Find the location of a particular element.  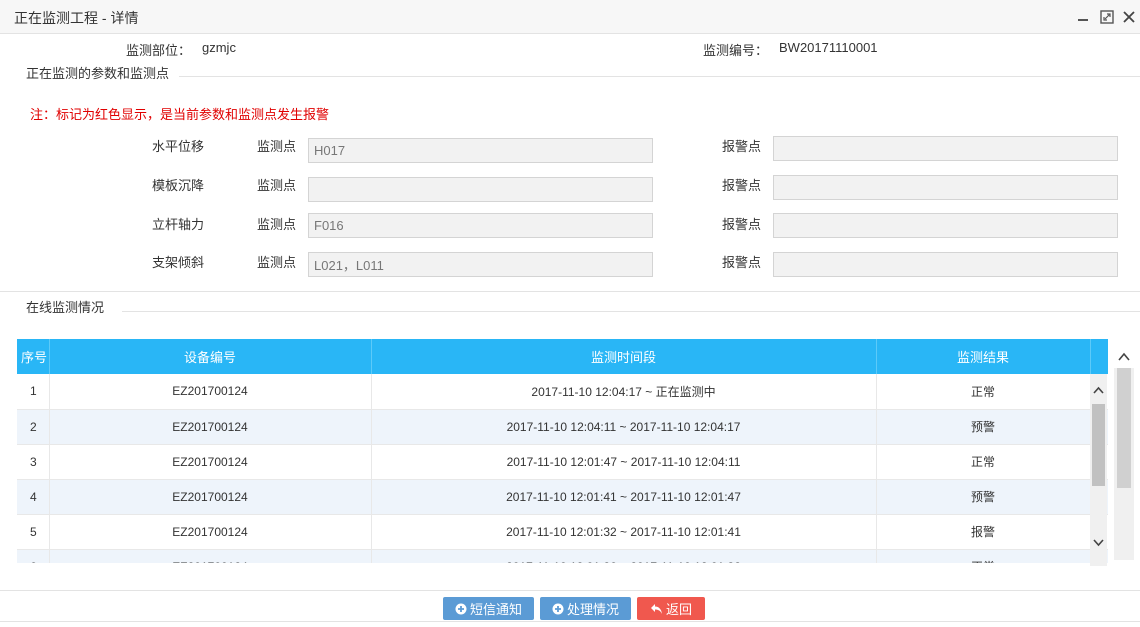

param-row: 支架倾斜 监测点 报警点 is located at coordinates (570, 263).